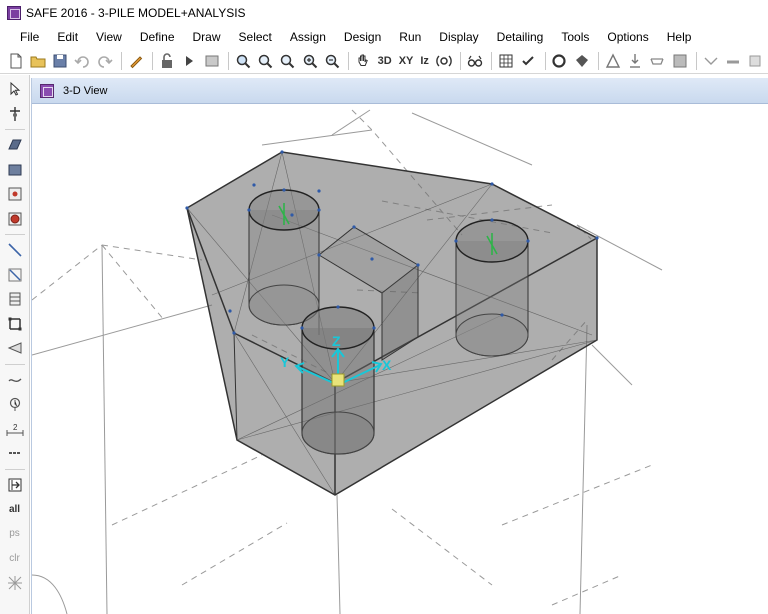 This screenshot has height=614, width=768. Describe the element at coordinates (109, 37) in the screenshot. I see `menu-view: View` at that location.